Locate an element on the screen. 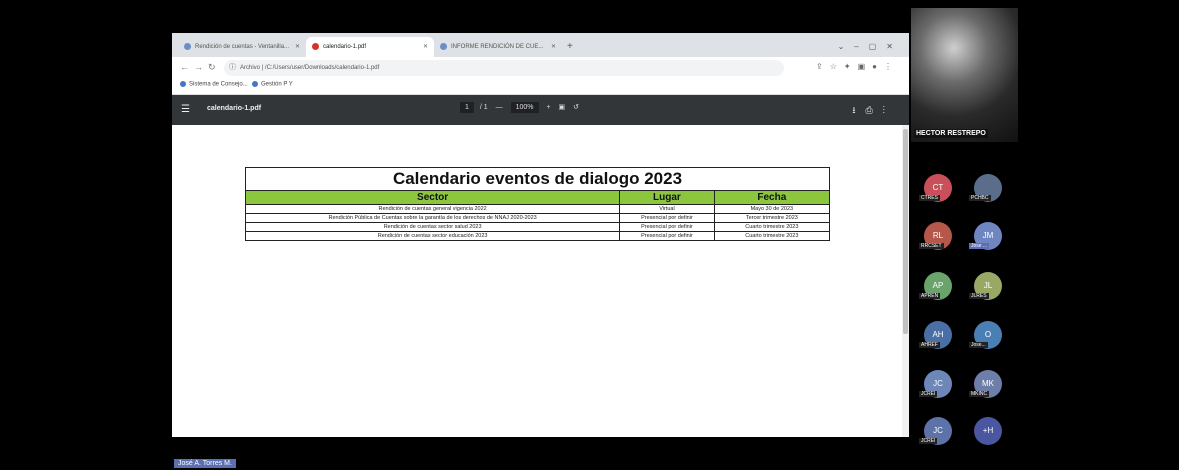 This screenshot has width=1179, height=470. pdf-actions: ⭳⎙⋮ is located at coordinates (873, 111).